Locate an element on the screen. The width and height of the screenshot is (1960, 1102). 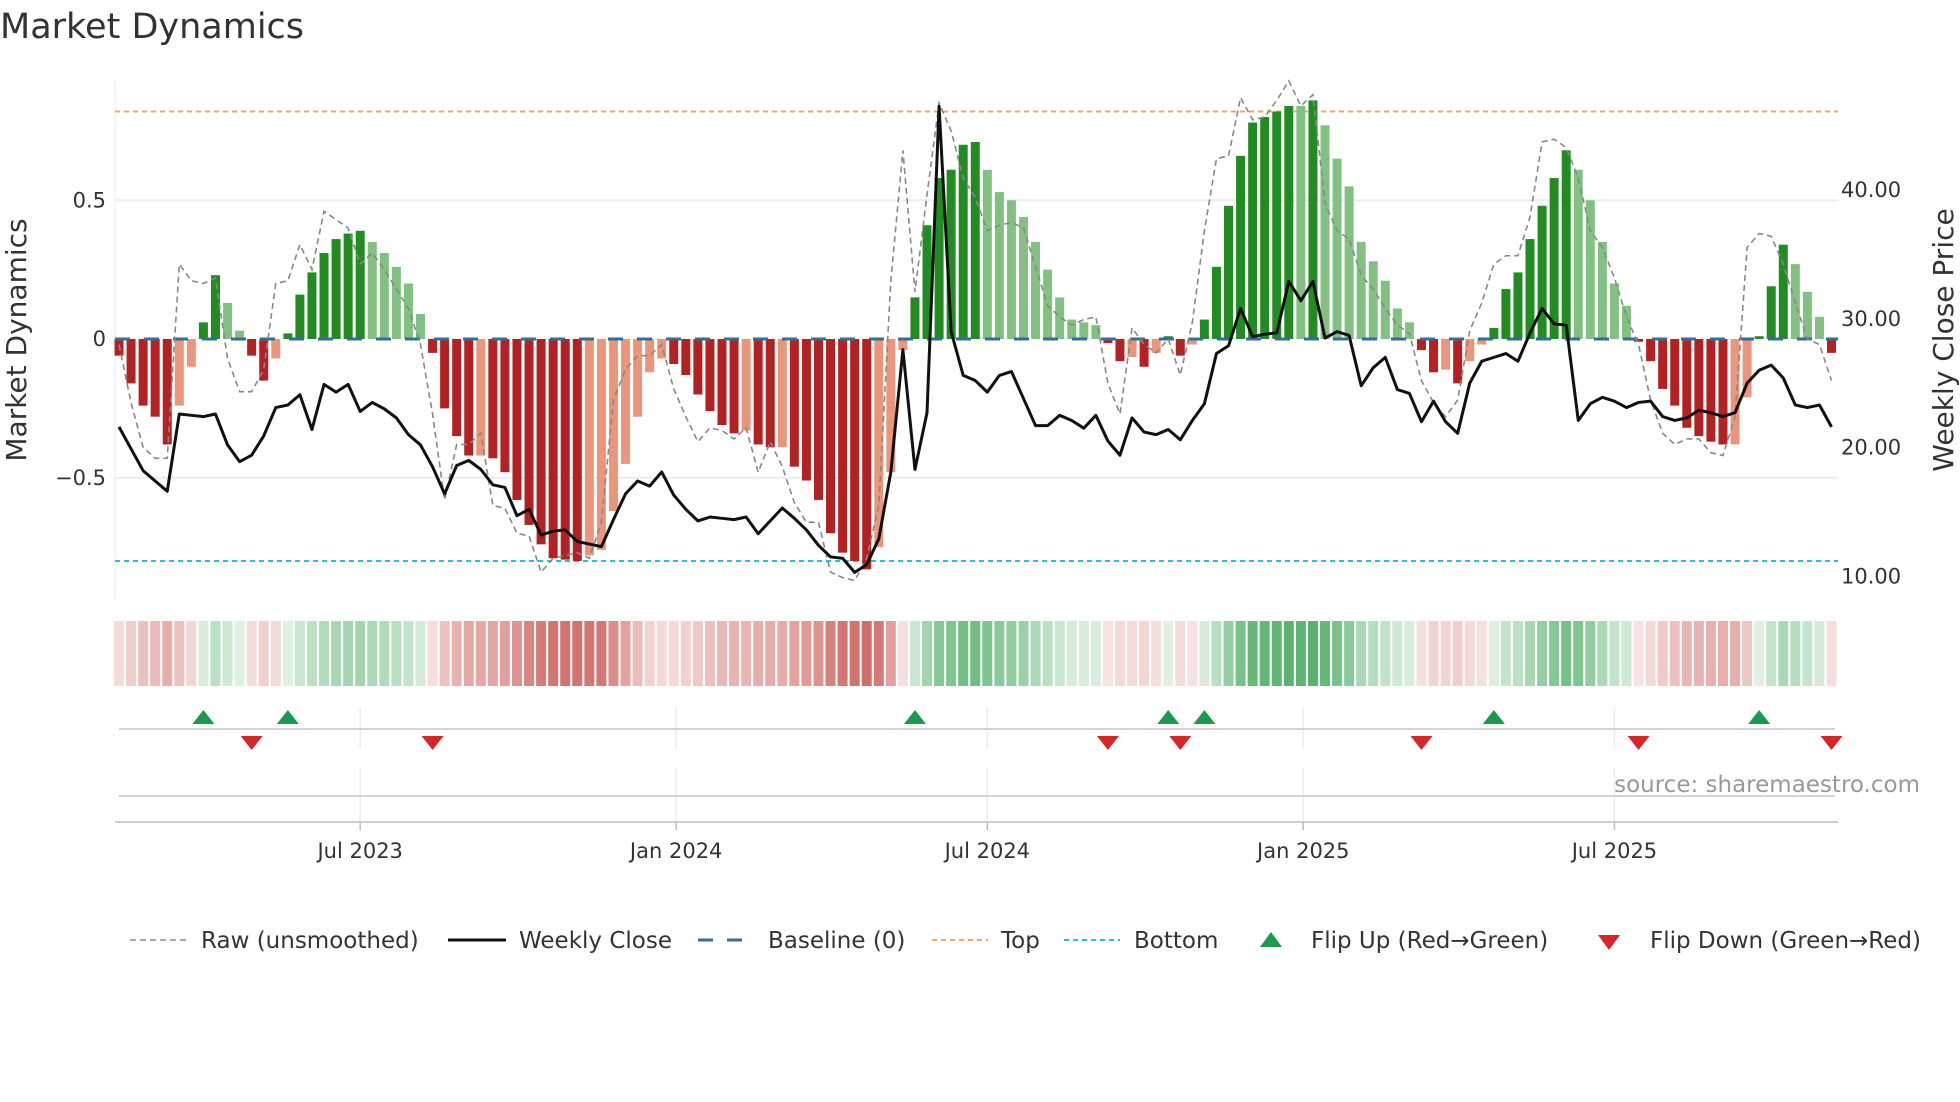
chart-title: Market Dynamics is located at coordinates (152, 27).